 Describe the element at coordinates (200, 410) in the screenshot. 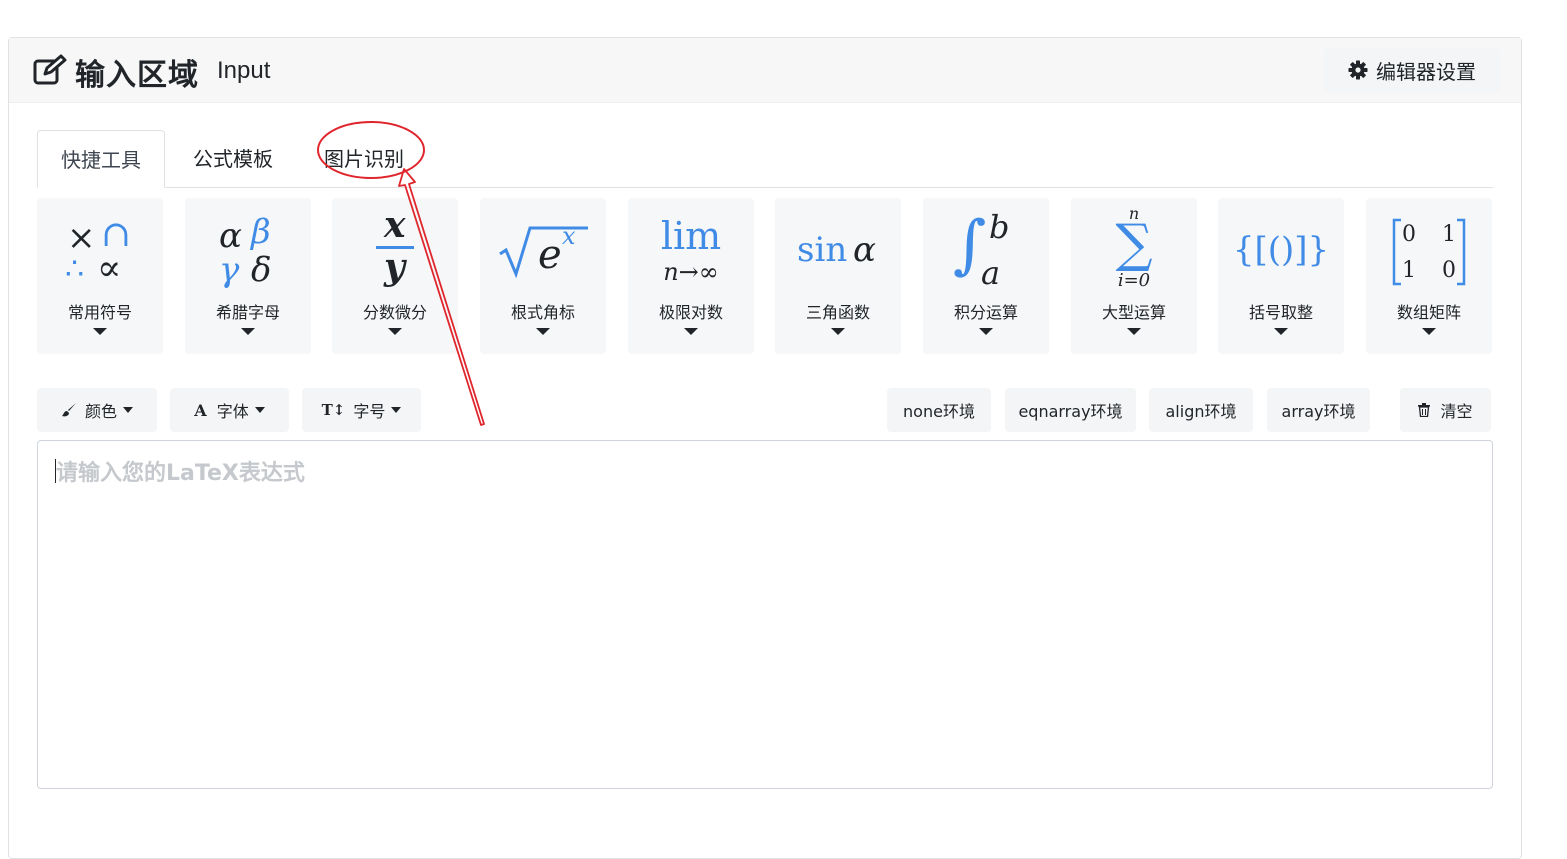

I see `font-icon: A` at that location.